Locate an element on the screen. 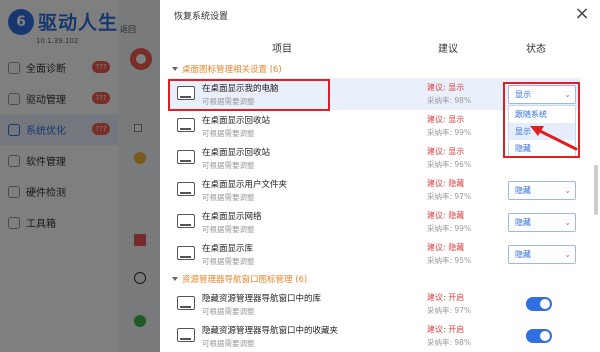 The width and height of the screenshot is (600, 352). setting-name: 隐藏资源管理器导航窗口中的库 is located at coordinates (262, 299).